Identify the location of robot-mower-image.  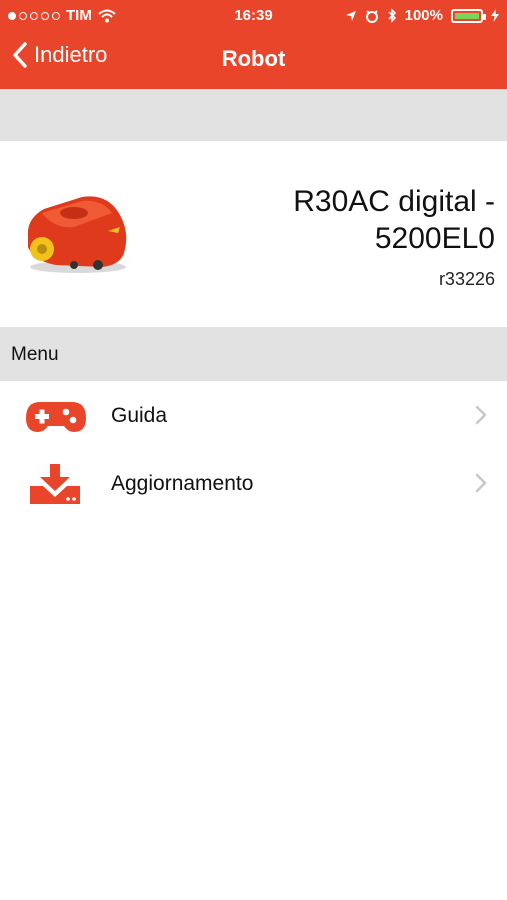
(77, 234).